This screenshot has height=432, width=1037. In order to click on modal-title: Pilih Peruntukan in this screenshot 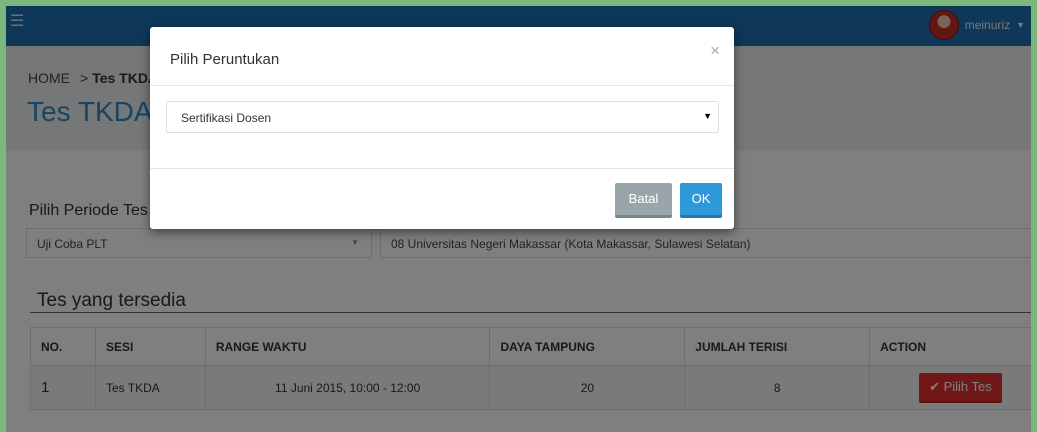, I will do `click(225, 59)`.